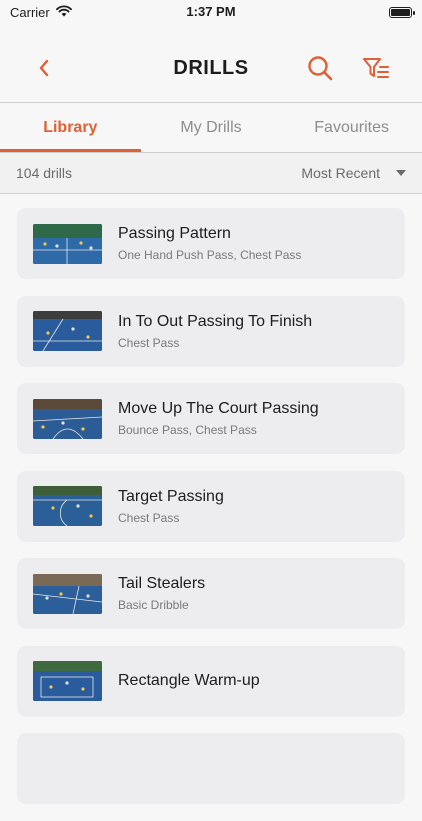 The width and height of the screenshot is (422, 821). What do you see at coordinates (211, 173) in the screenshot?
I see `sort-row: 104 drills Most Recent` at bounding box center [211, 173].